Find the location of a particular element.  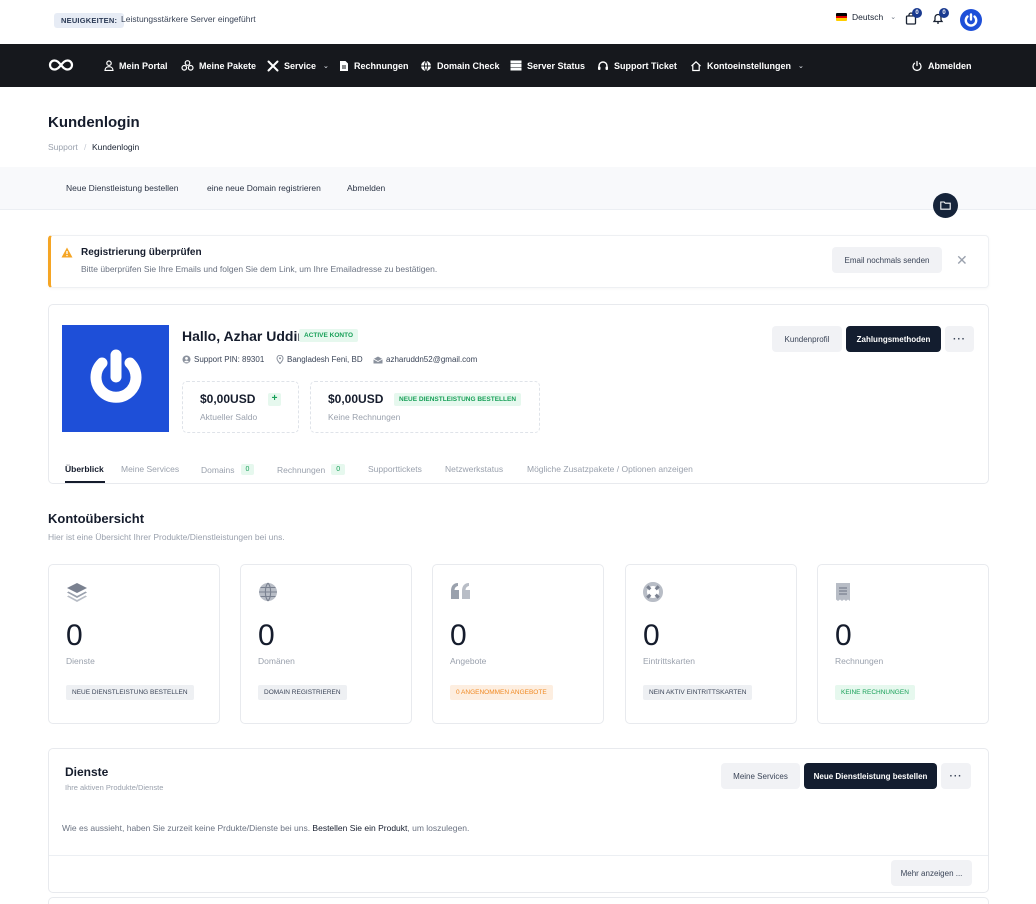

tab-invoices: Rechnungen 0 is located at coordinates (311, 469).